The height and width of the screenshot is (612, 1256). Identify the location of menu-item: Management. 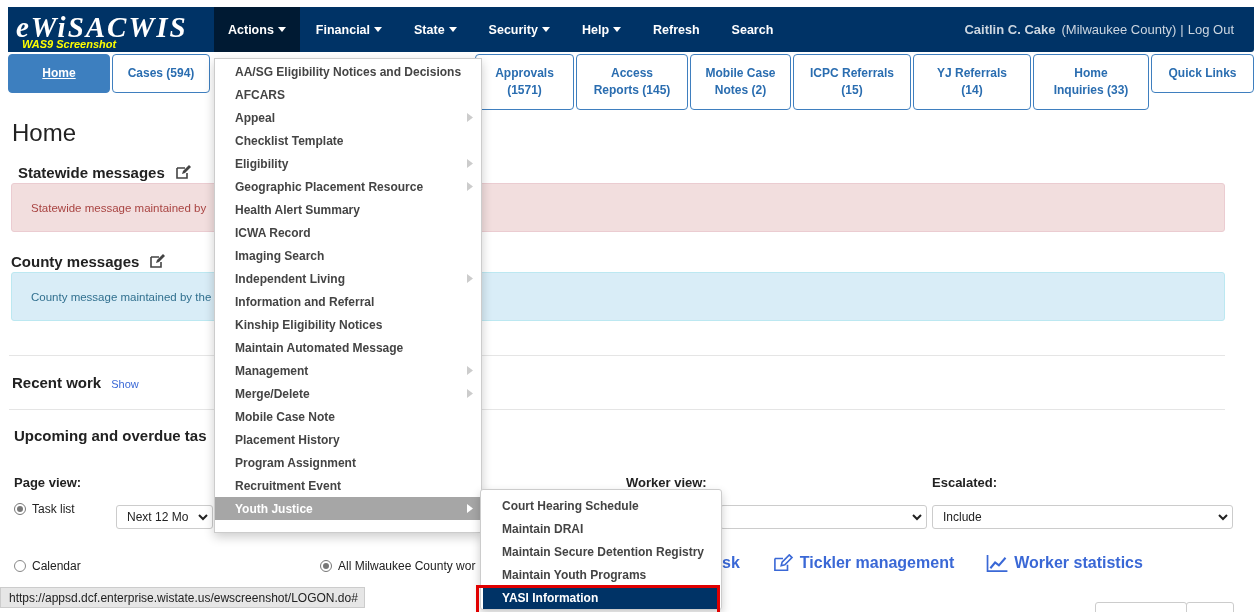
(348, 370).